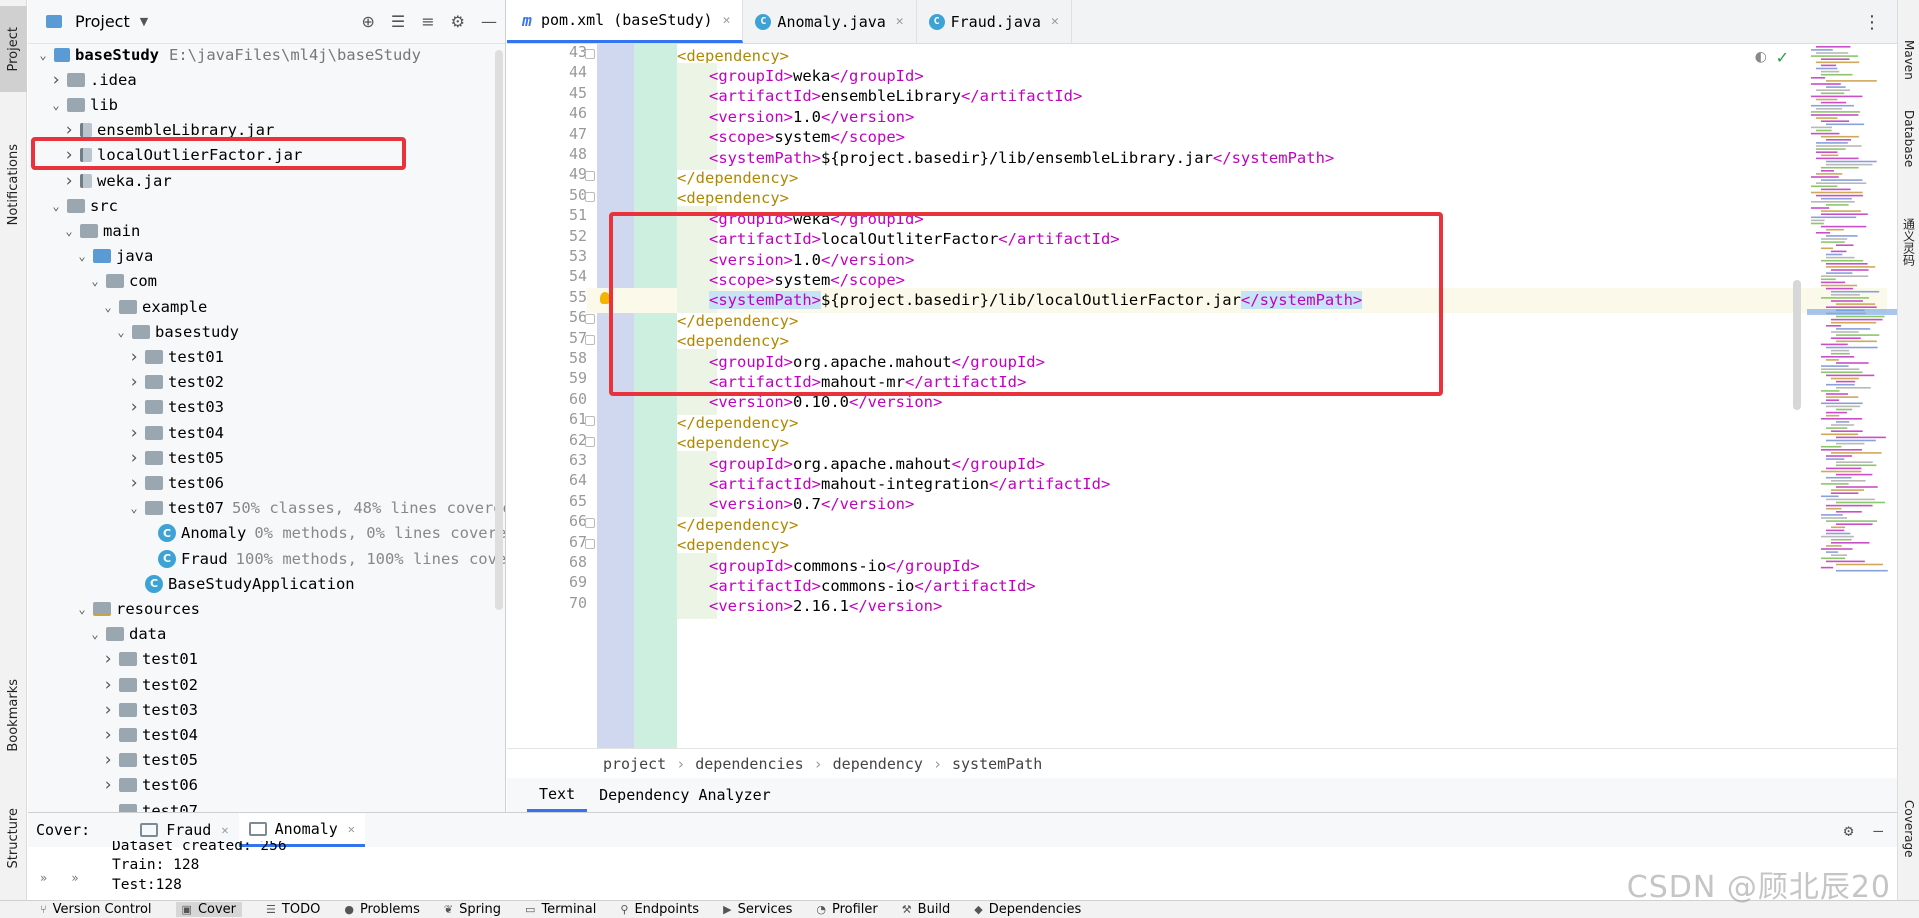 This screenshot has width=1919, height=918. Describe the element at coordinates (749, 764) in the screenshot. I see `breadcrumb-item: dependencies` at that location.